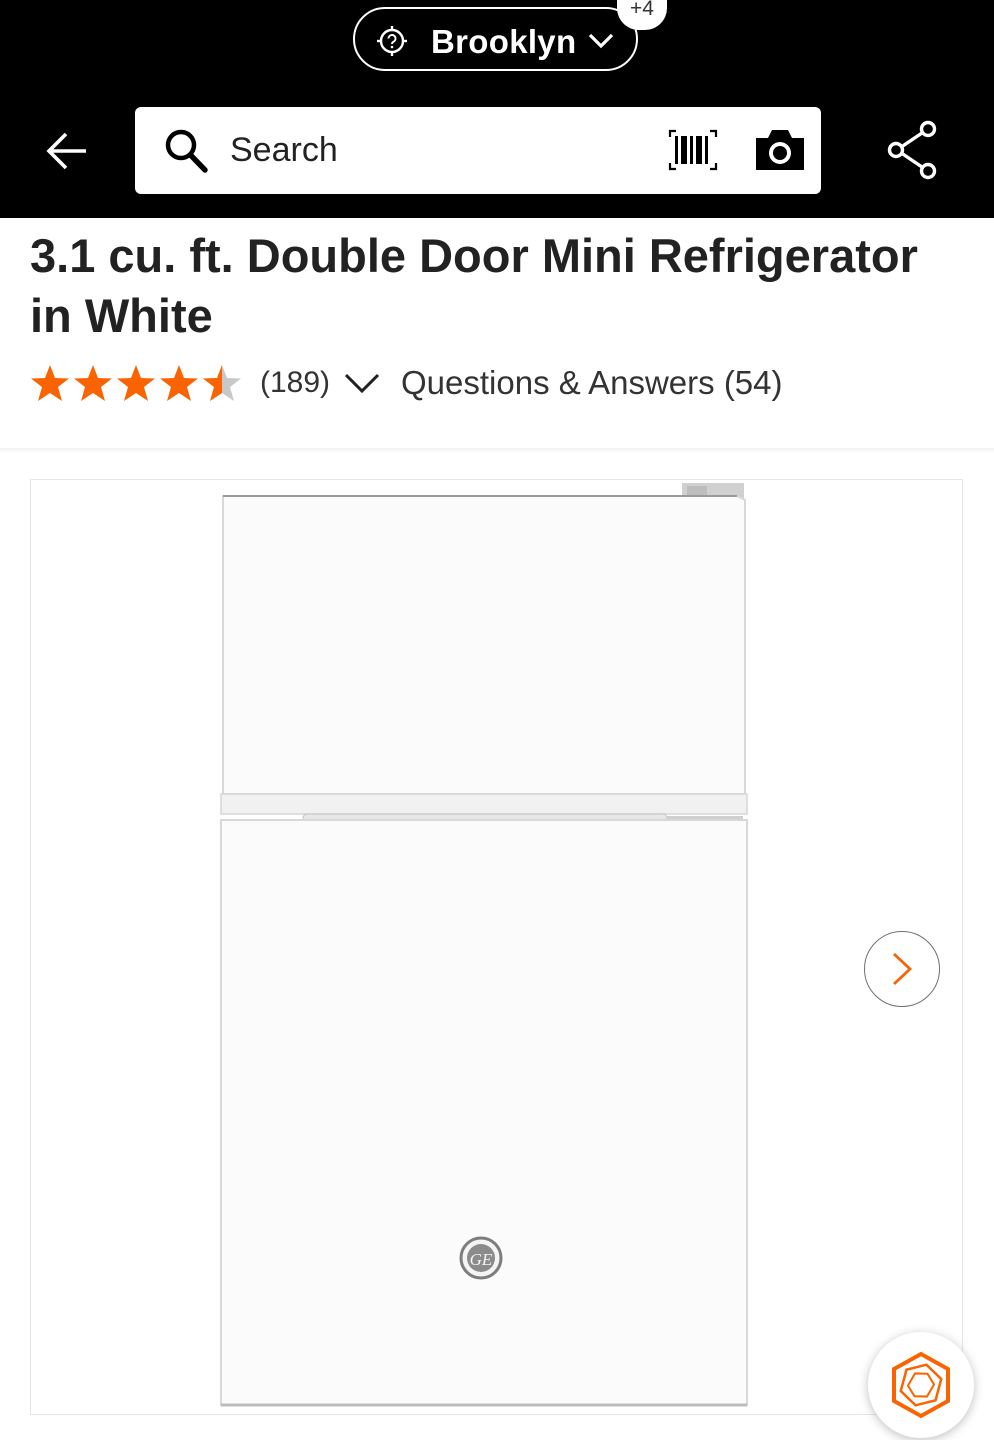 This screenshot has height=1440, width=994. I want to click on store-selector: Brooklyn, so click(495, 39).